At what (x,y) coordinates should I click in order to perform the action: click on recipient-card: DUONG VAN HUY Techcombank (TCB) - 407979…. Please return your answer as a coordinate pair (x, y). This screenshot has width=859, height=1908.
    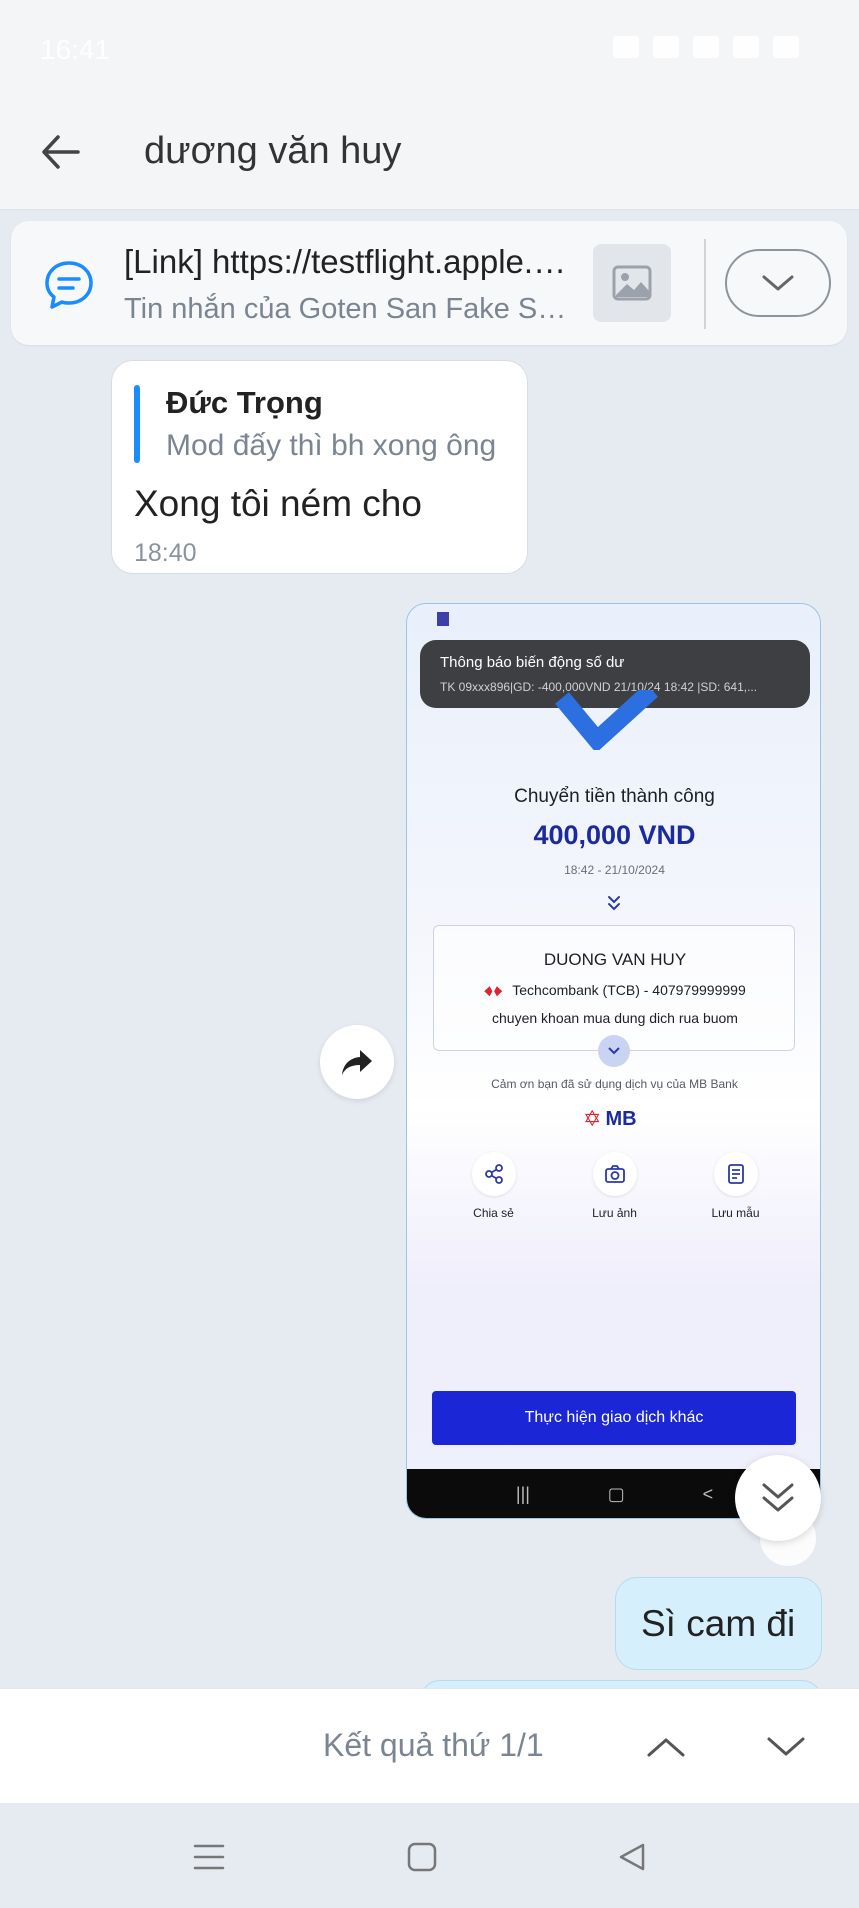
    Looking at the image, I should click on (614, 988).